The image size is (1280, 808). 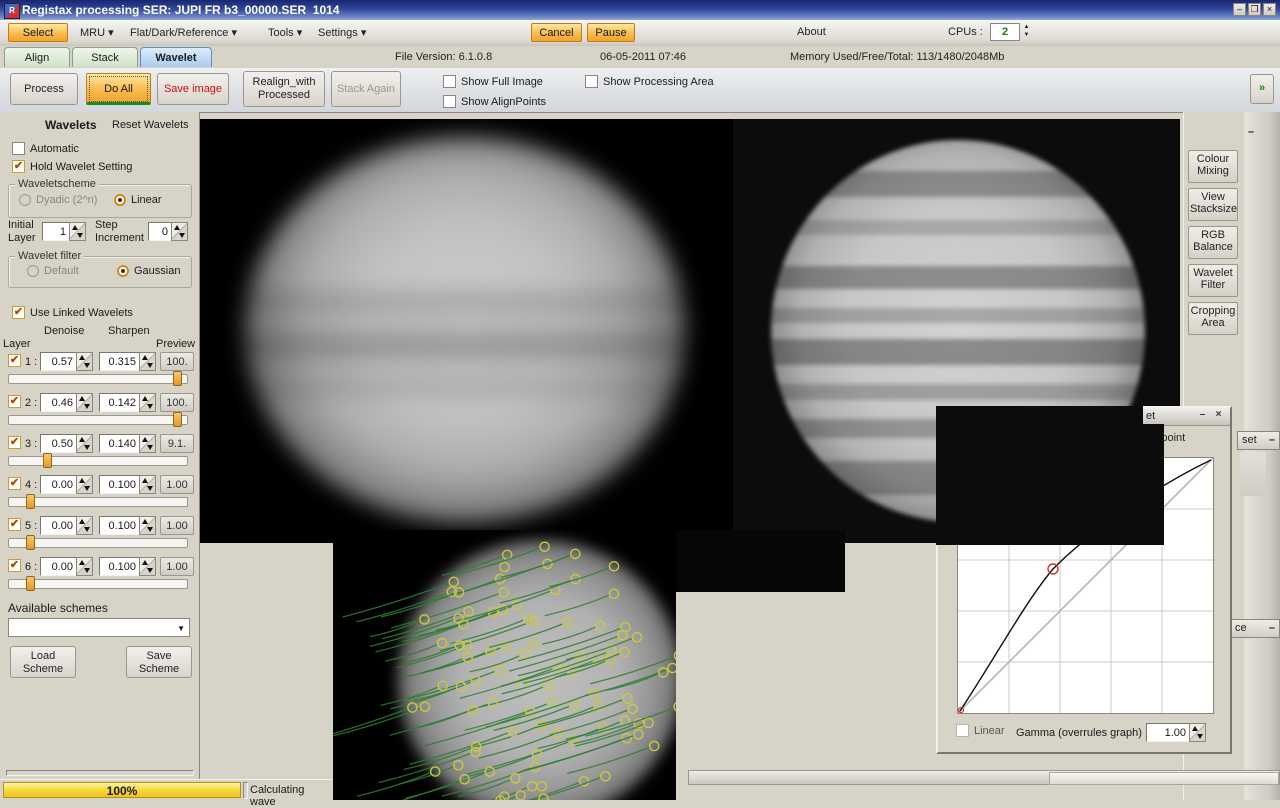 I want to click on gamma-close-button: ×, so click(x=1218, y=416).